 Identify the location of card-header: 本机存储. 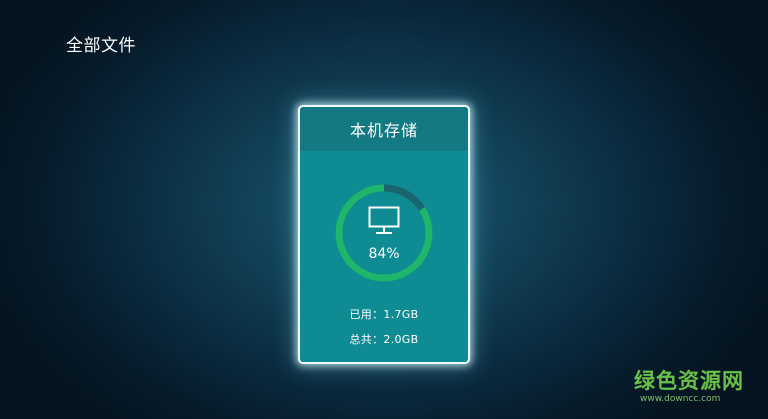
(384, 129).